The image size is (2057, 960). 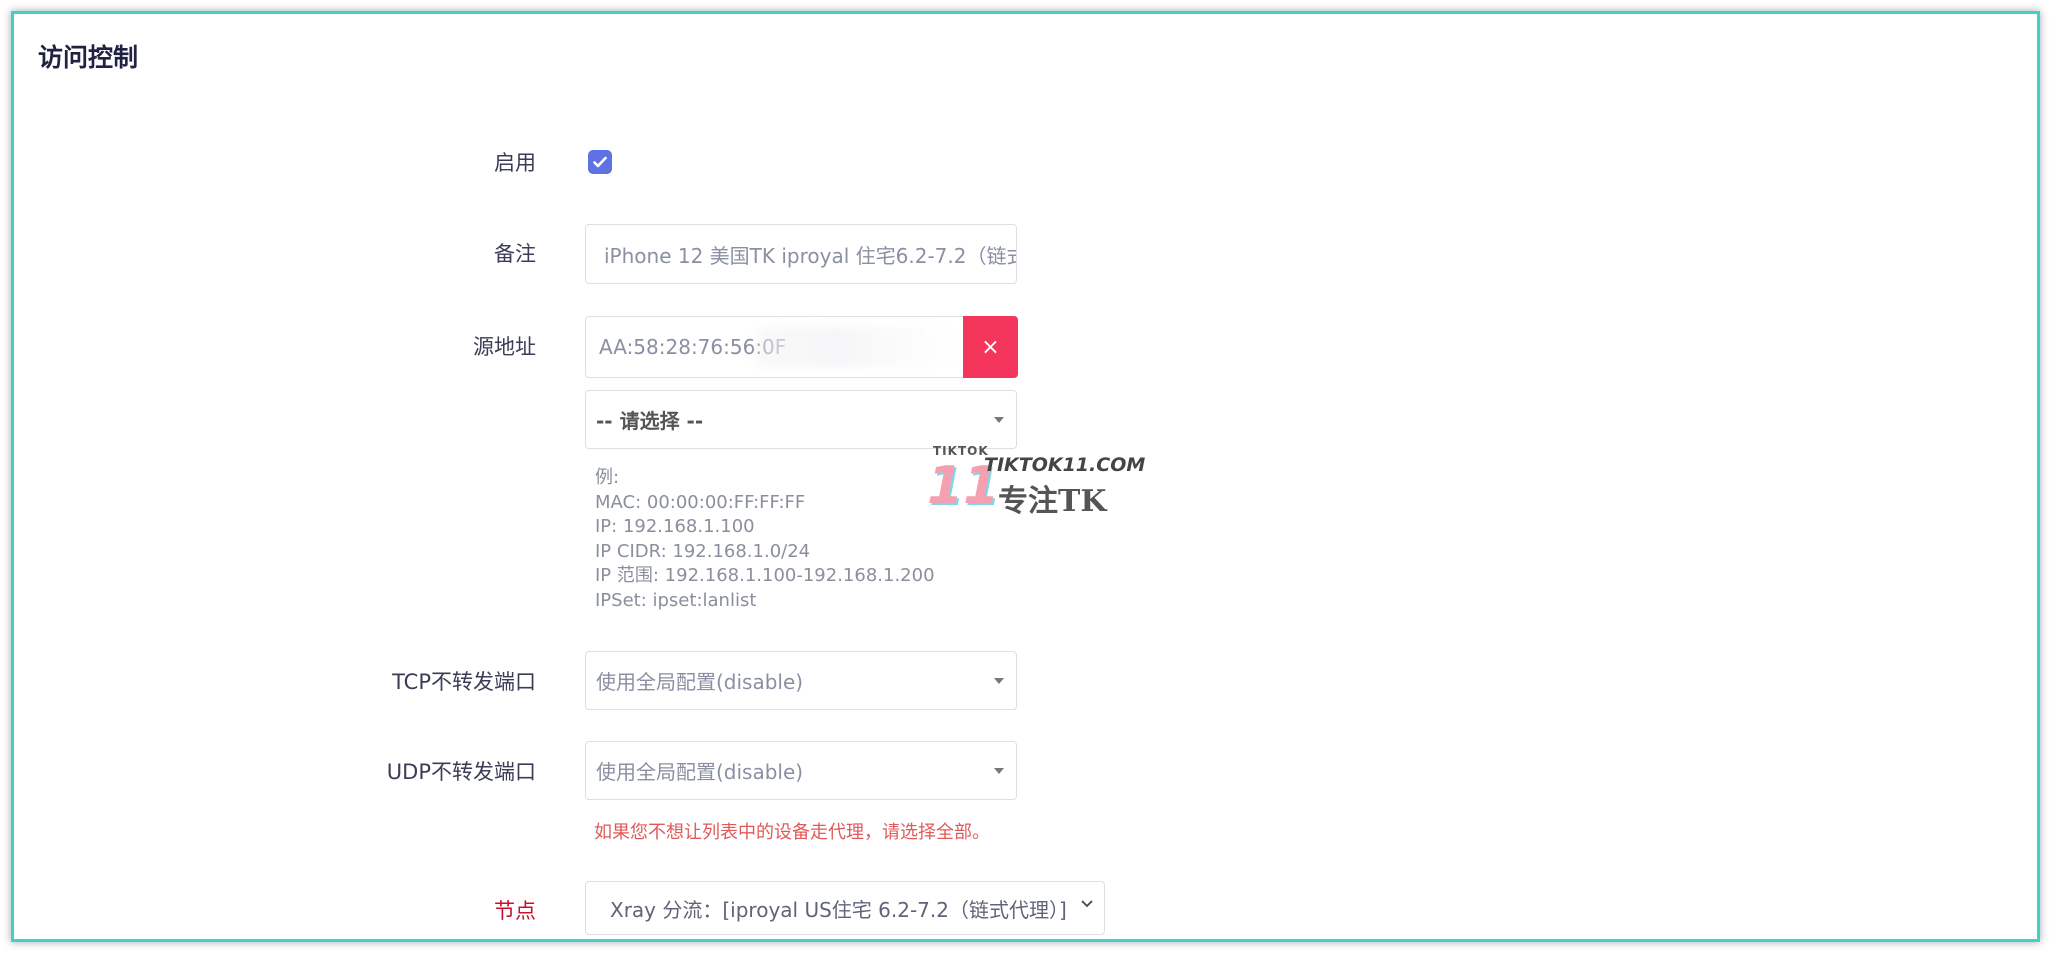 I want to click on source-address-label: 源地址, so click(x=504, y=347).